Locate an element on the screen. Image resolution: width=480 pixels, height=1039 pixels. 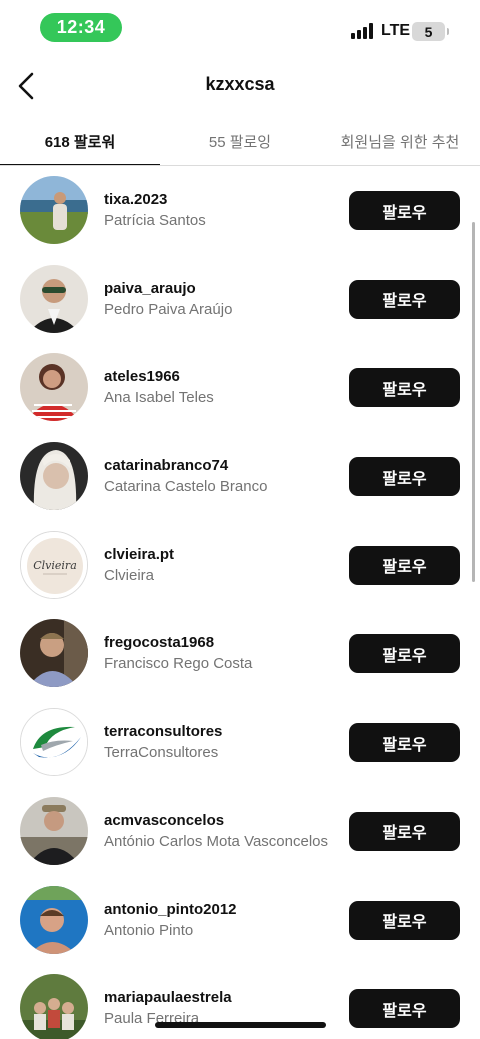
list-item: Clvieira clvieira.pt Clvieira 팔로우 is located at coordinates (240, 565).